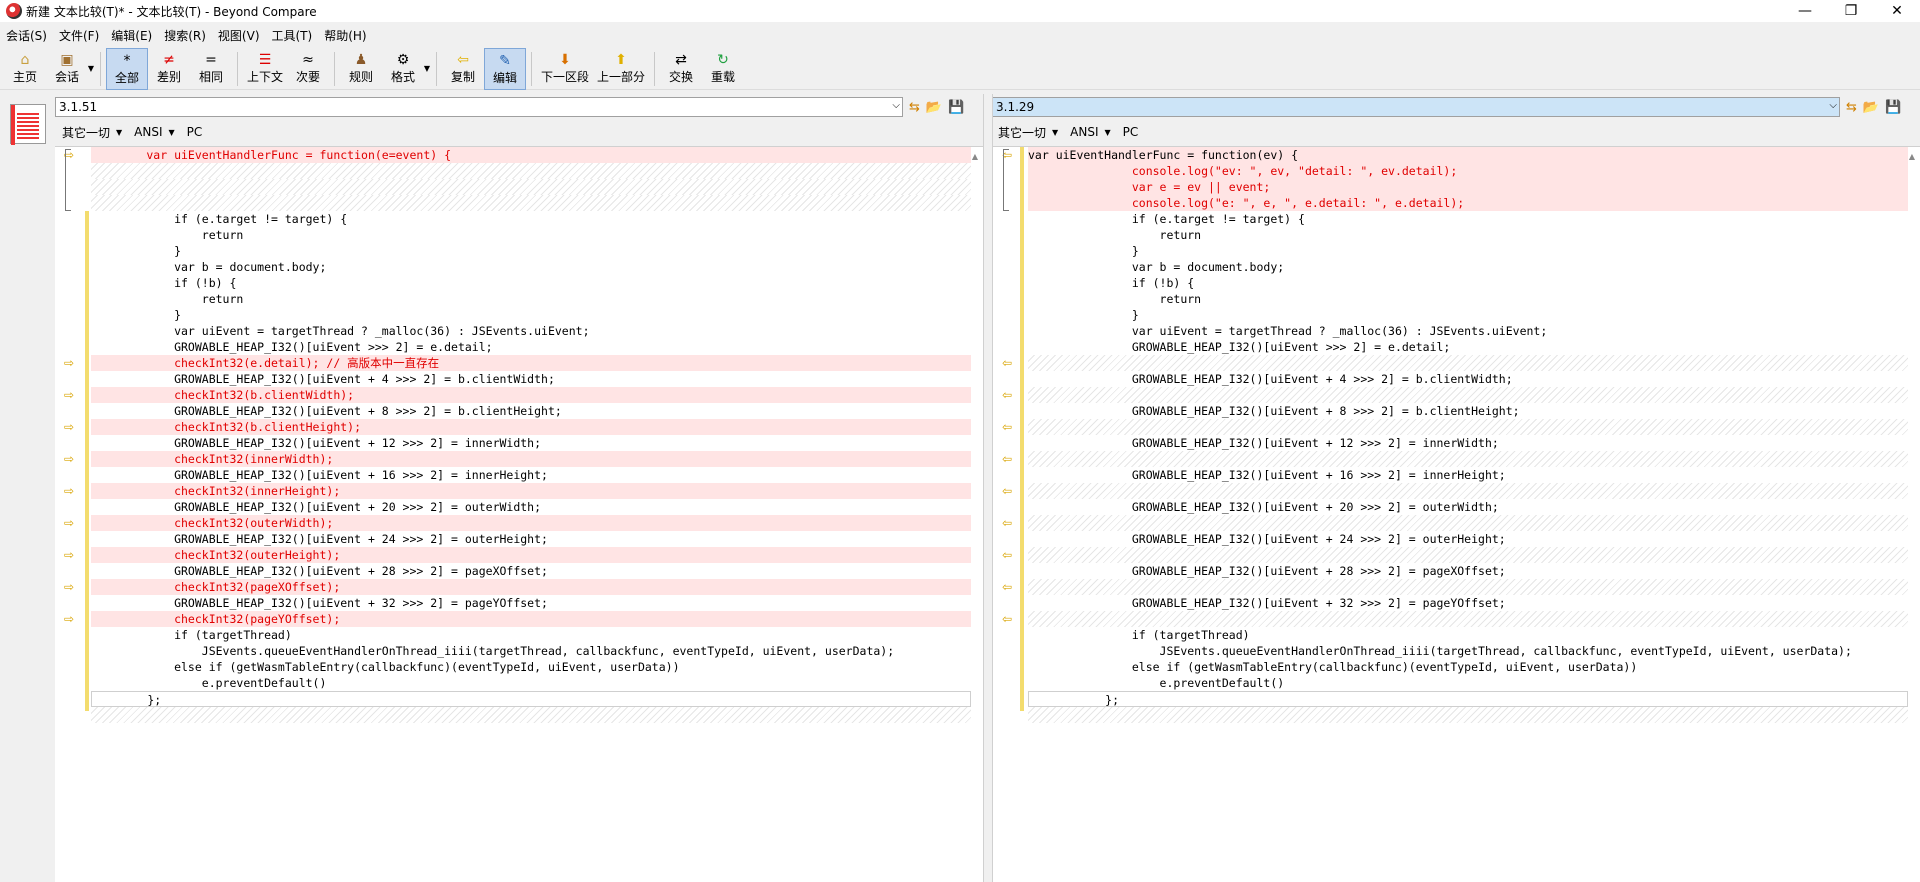  What do you see at coordinates (86, 132) in the screenshot?
I see `left-filter-label: 其它一切` at bounding box center [86, 132].